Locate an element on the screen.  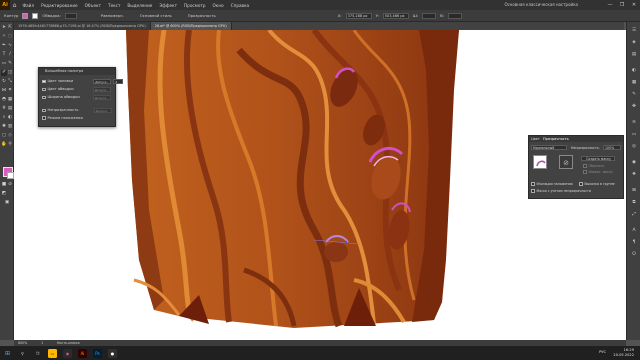
pathfinder-icon: ⧉ is located at coordinates (634, 203).